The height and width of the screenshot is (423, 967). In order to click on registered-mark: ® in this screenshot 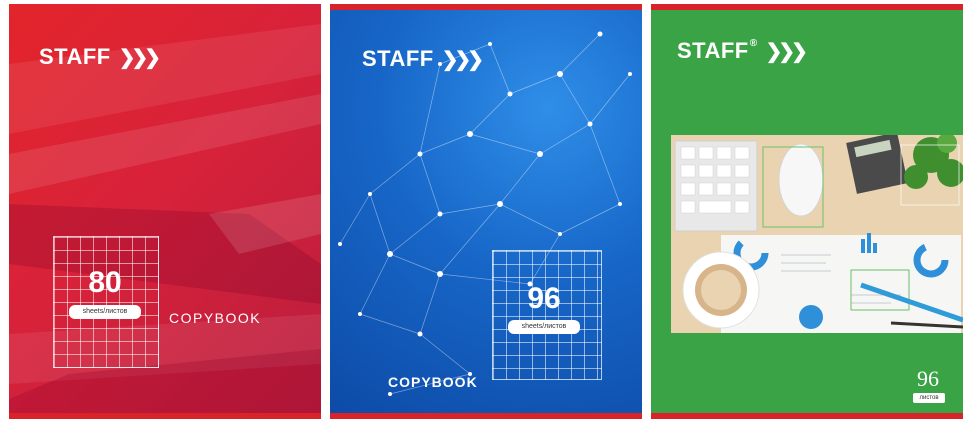, I will do `click(753, 43)`.